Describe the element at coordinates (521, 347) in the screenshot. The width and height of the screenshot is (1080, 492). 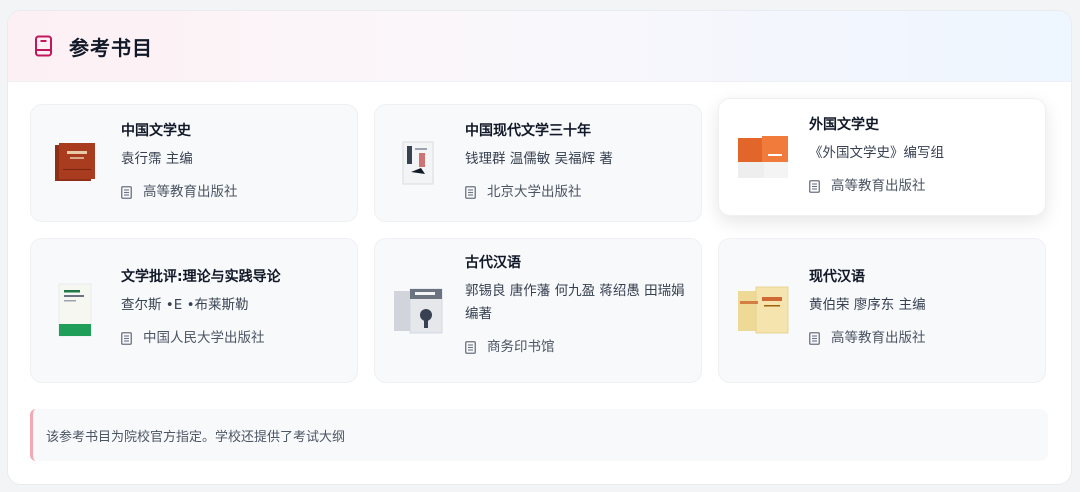
I see `publisher-name: 商务印书馆` at that location.